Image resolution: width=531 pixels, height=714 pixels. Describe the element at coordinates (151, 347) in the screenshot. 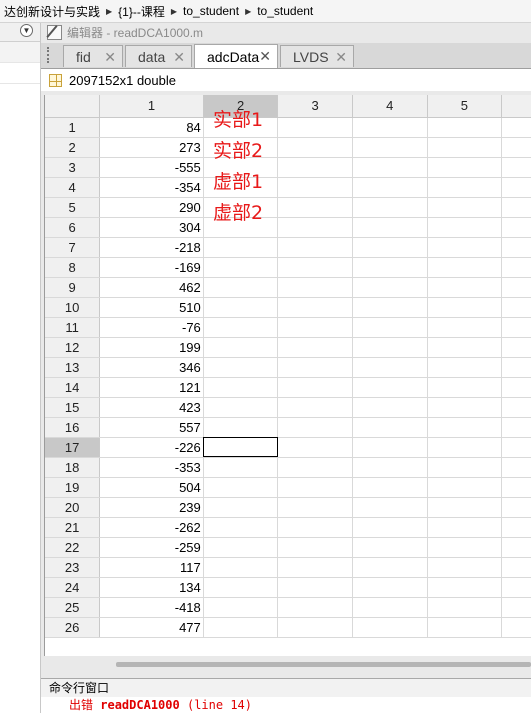

I see `cell-value: 199` at that location.